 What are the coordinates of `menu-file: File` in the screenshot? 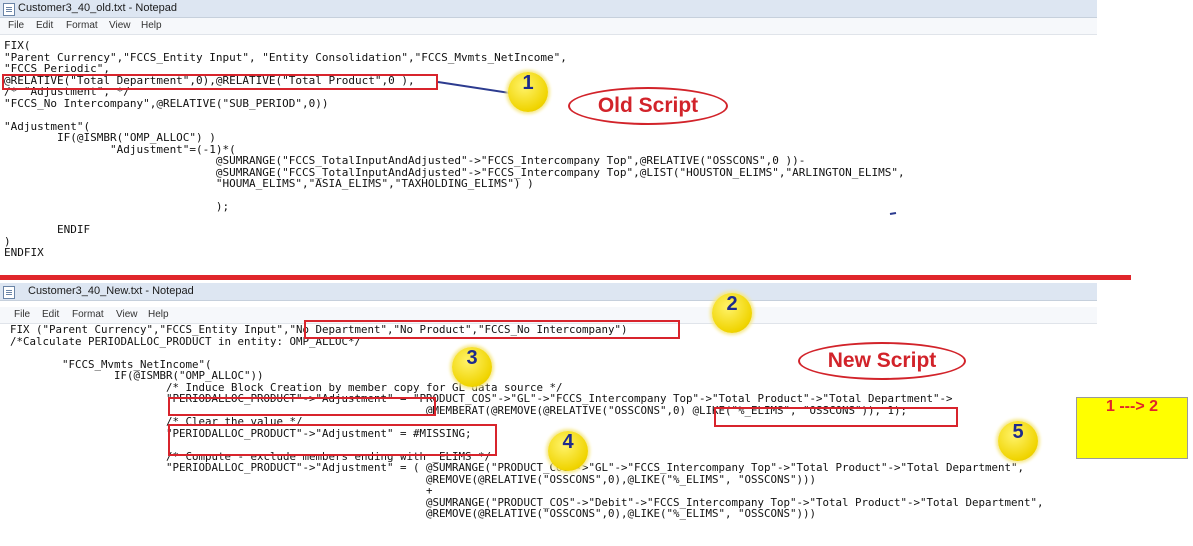 It's located at (22, 314).